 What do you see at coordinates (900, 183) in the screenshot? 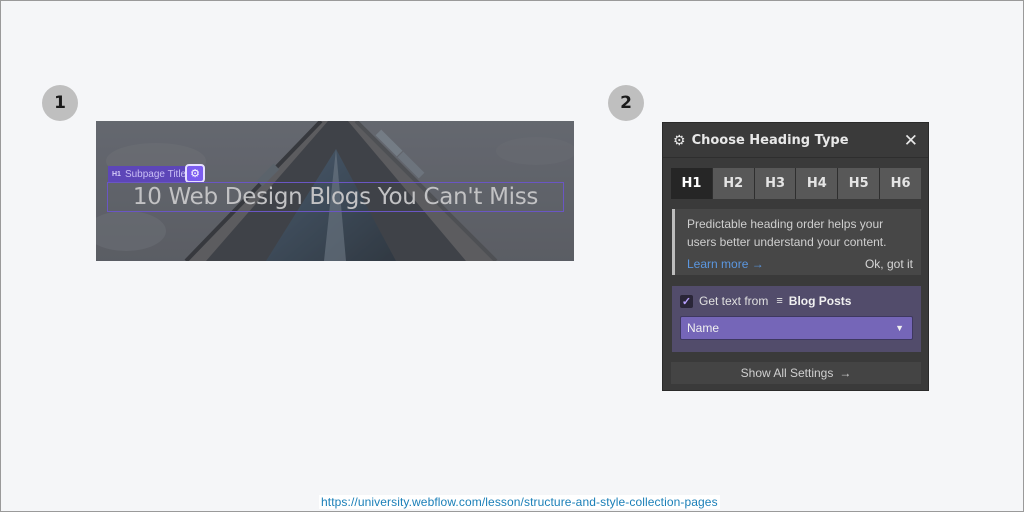
I see `tab-h6: H6` at bounding box center [900, 183].